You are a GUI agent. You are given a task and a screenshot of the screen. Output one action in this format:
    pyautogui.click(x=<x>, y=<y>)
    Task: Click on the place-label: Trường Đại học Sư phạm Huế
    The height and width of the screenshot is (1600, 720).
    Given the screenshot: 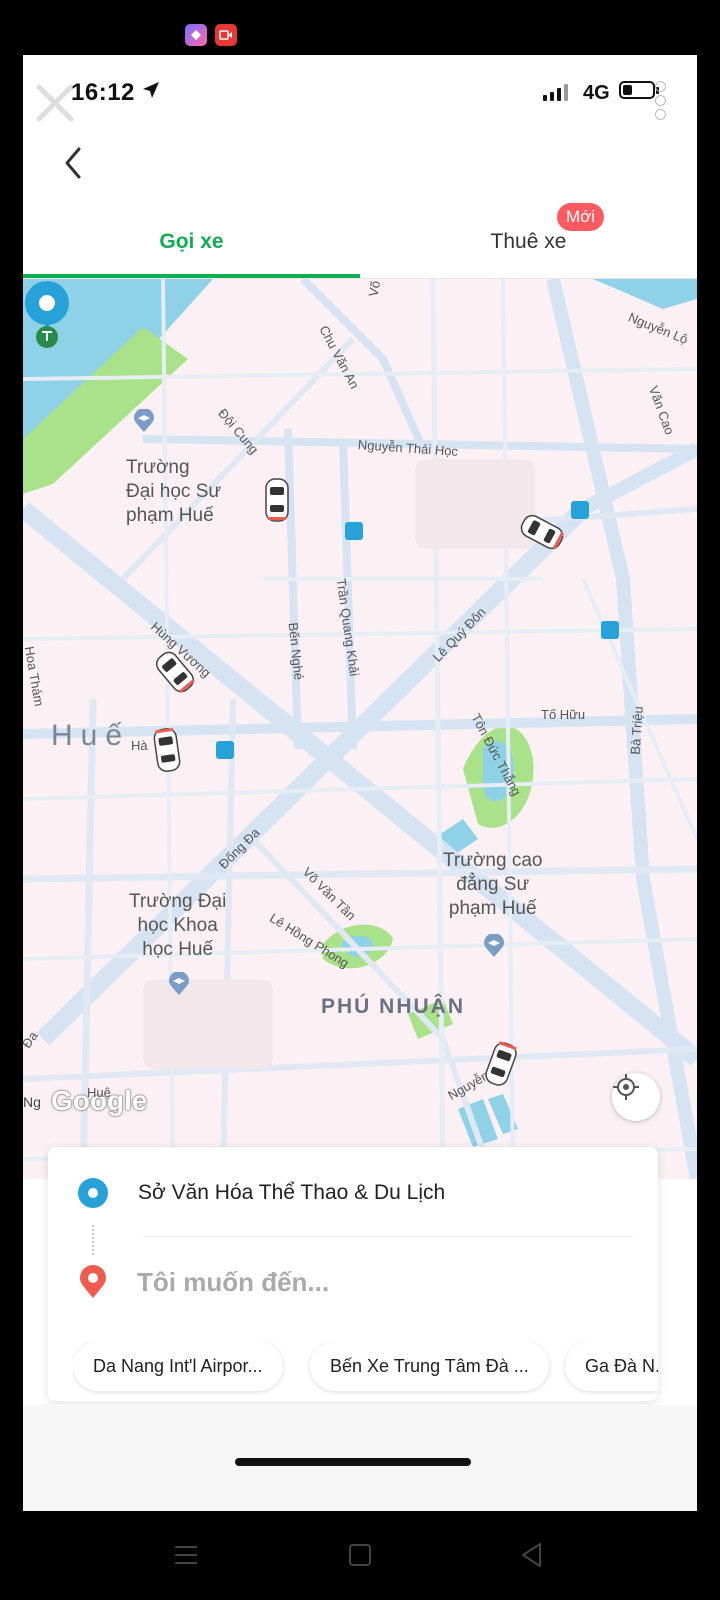 What is the action you would take?
    pyautogui.click(x=174, y=491)
    